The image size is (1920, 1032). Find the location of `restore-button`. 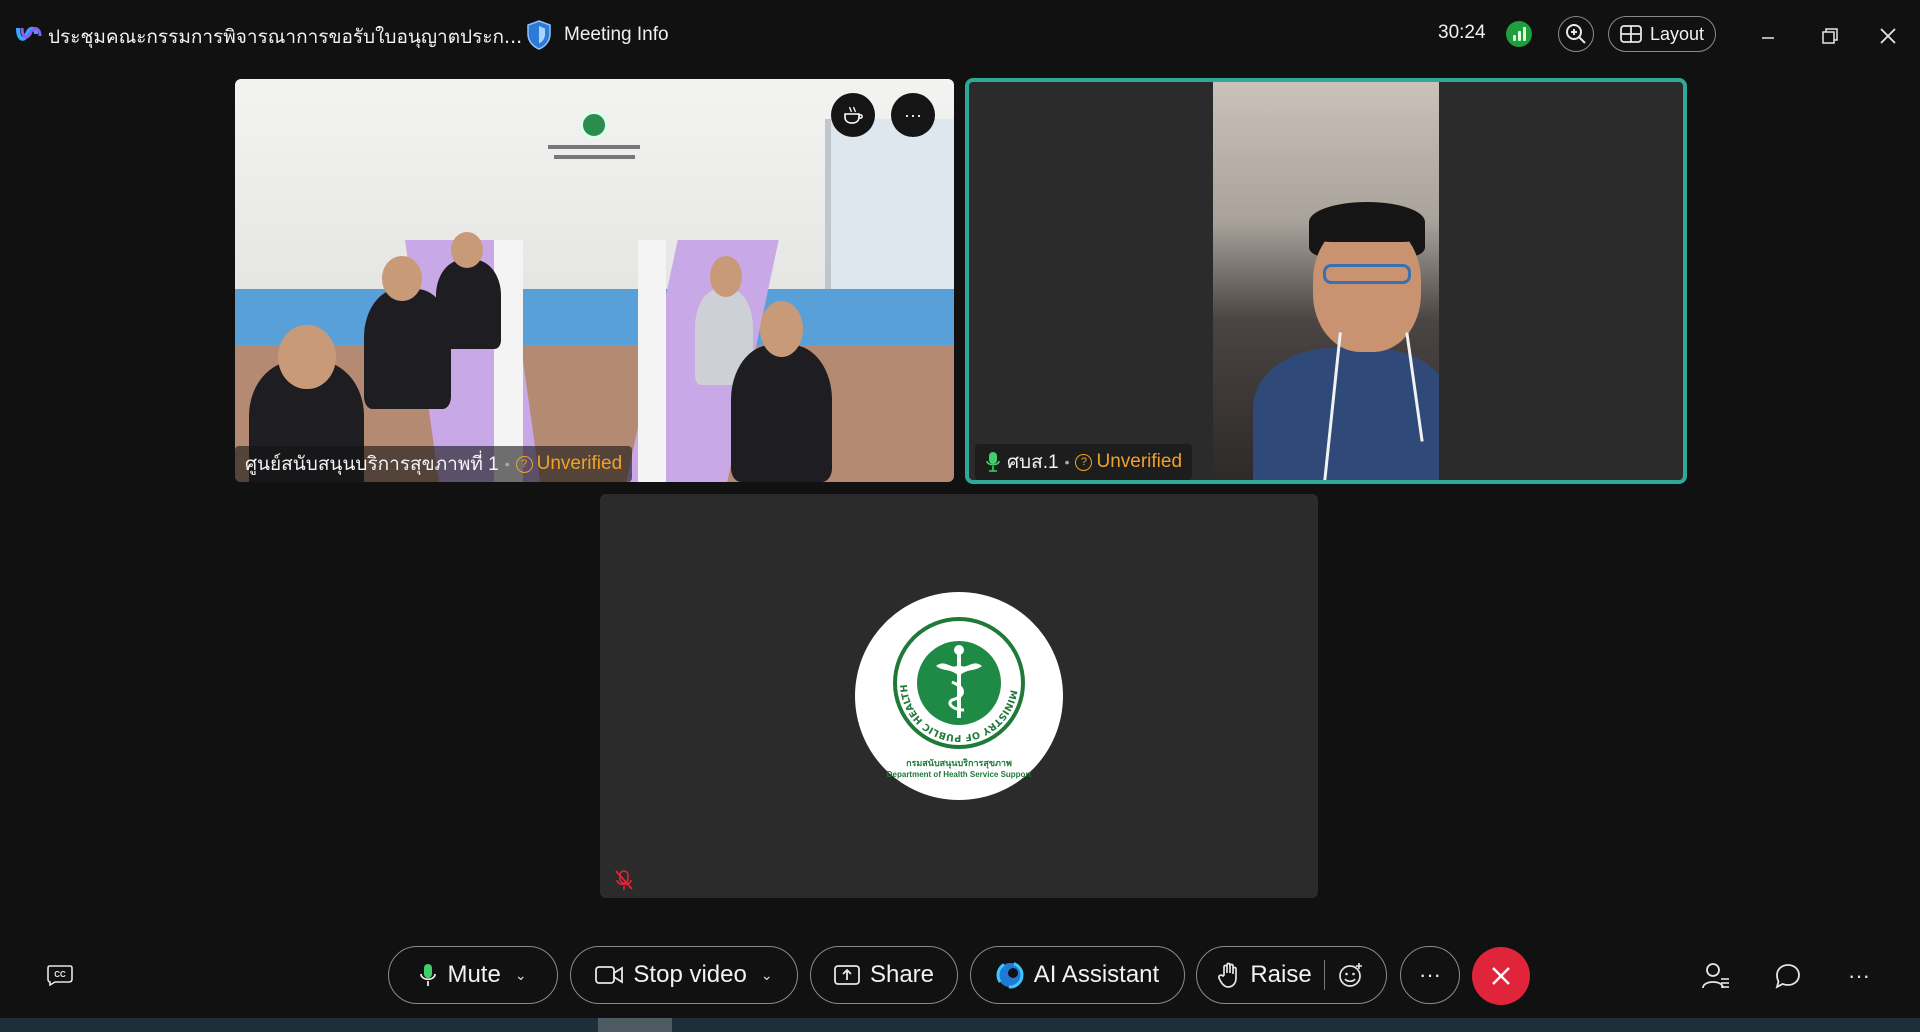

restore-button is located at coordinates (1830, 36).